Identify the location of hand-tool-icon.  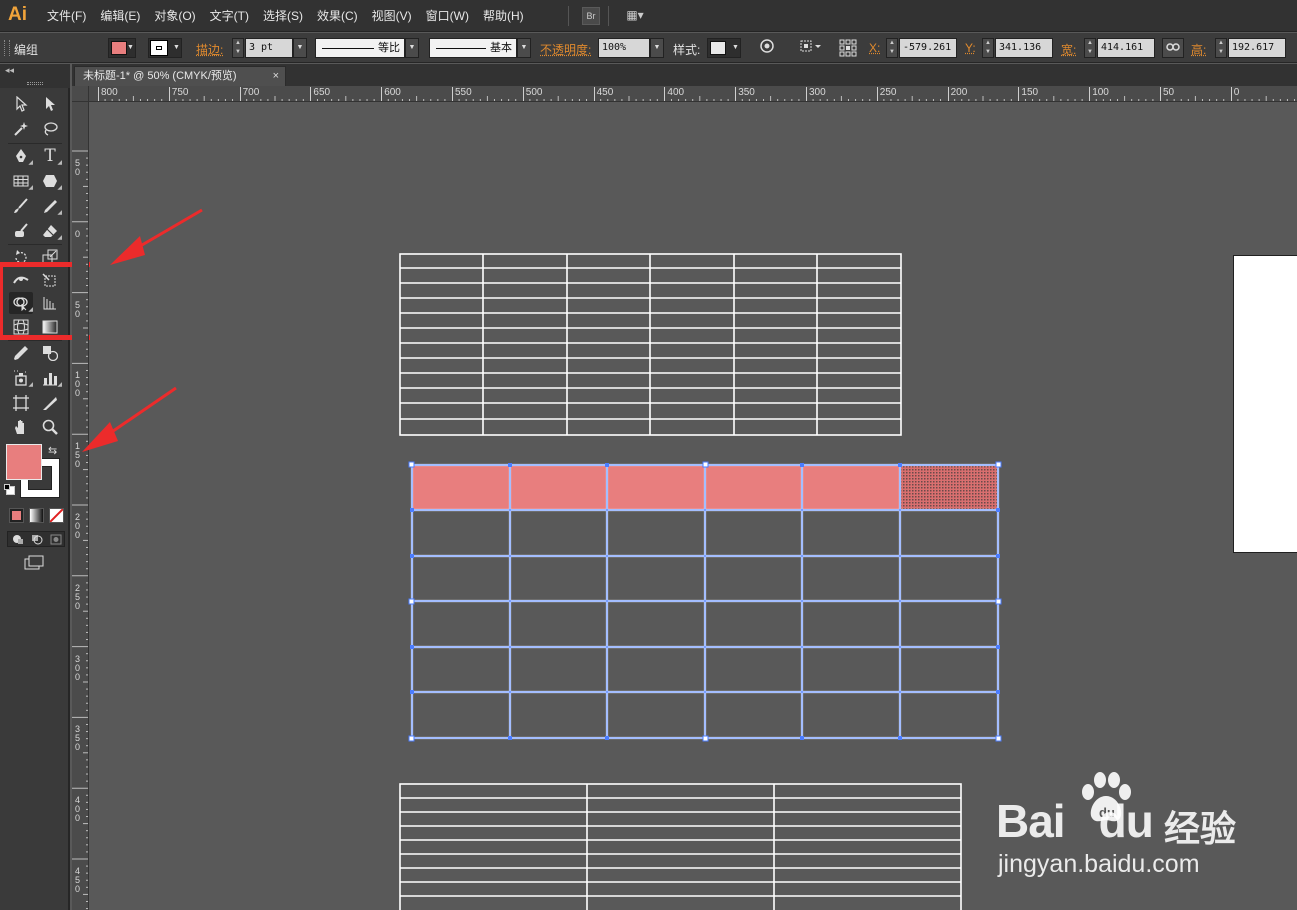
(21, 427).